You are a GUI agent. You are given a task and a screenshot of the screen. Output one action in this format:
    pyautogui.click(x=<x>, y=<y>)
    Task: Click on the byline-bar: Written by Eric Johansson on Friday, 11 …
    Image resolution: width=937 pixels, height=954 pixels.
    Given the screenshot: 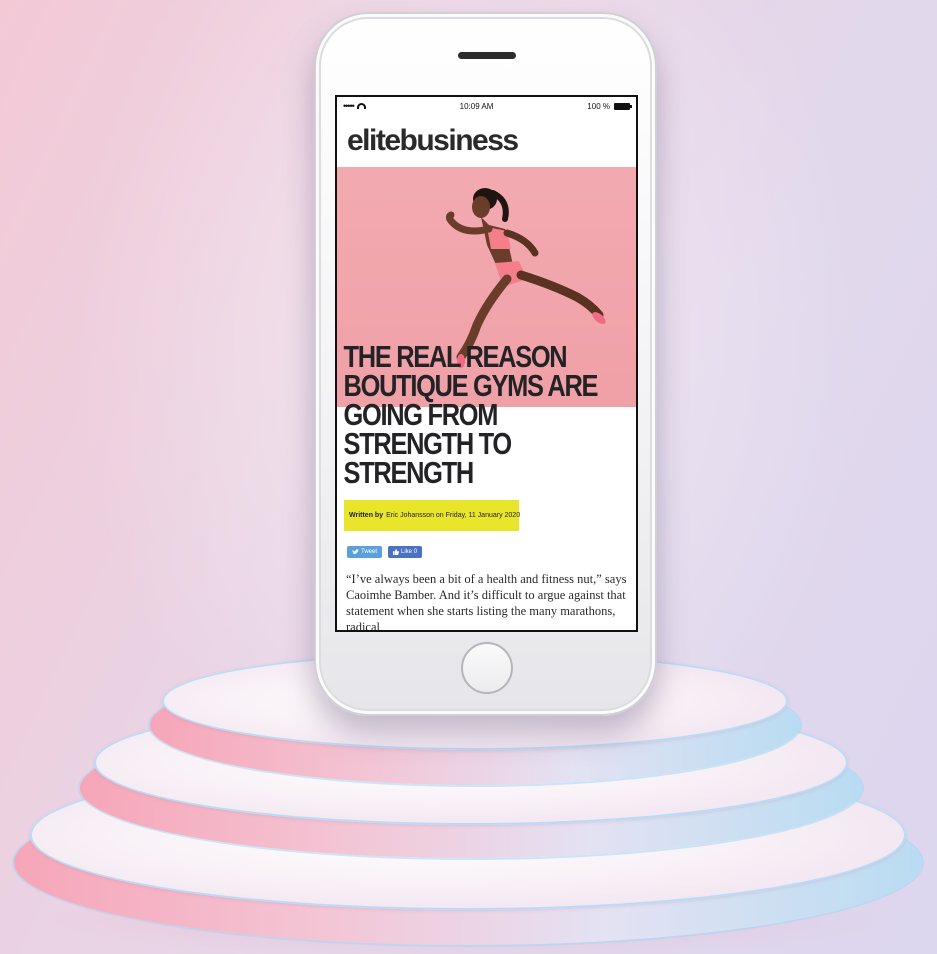 What is the action you would take?
    pyautogui.click(x=432, y=515)
    